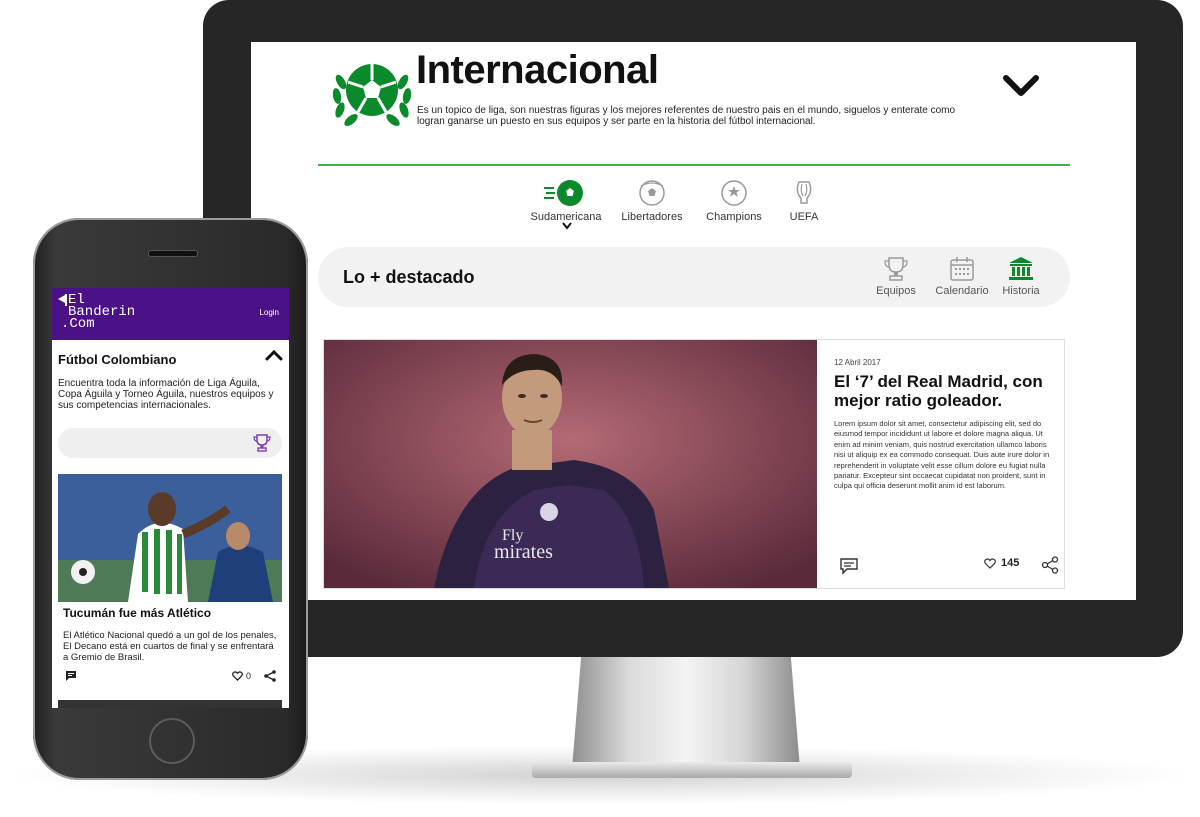 The width and height of the screenshot is (1200, 817). Describe the element at coordinates (1010, 563) in the screenshot. I see `likes-count: 145` at that location.